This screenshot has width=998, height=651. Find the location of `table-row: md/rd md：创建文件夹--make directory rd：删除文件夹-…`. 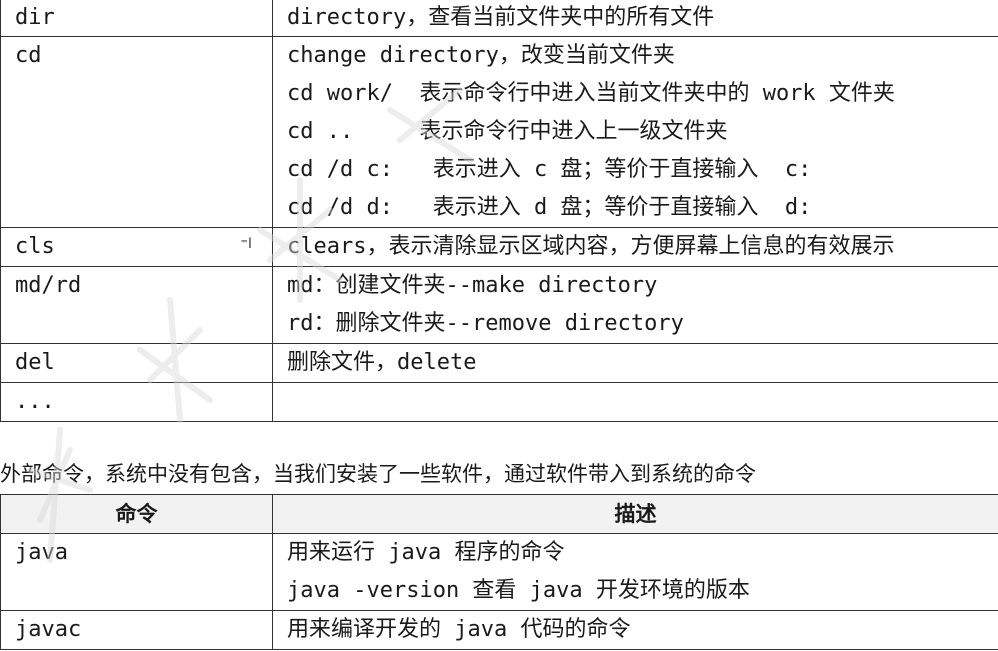

table-row: md/rd md：创建文件夹--make directory rd：删除文件夹-… is located at coordinates (499, 305).